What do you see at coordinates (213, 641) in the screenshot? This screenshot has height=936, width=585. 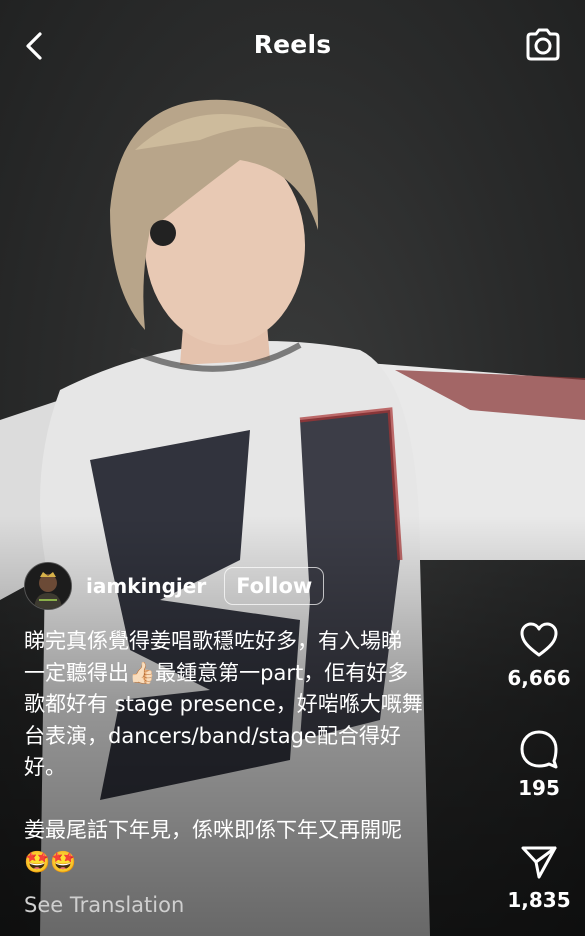 I see `caption-line: 睇完真係覺得姜唱歌穩咗好多，有入場睇` at bounding box center [213, 641].